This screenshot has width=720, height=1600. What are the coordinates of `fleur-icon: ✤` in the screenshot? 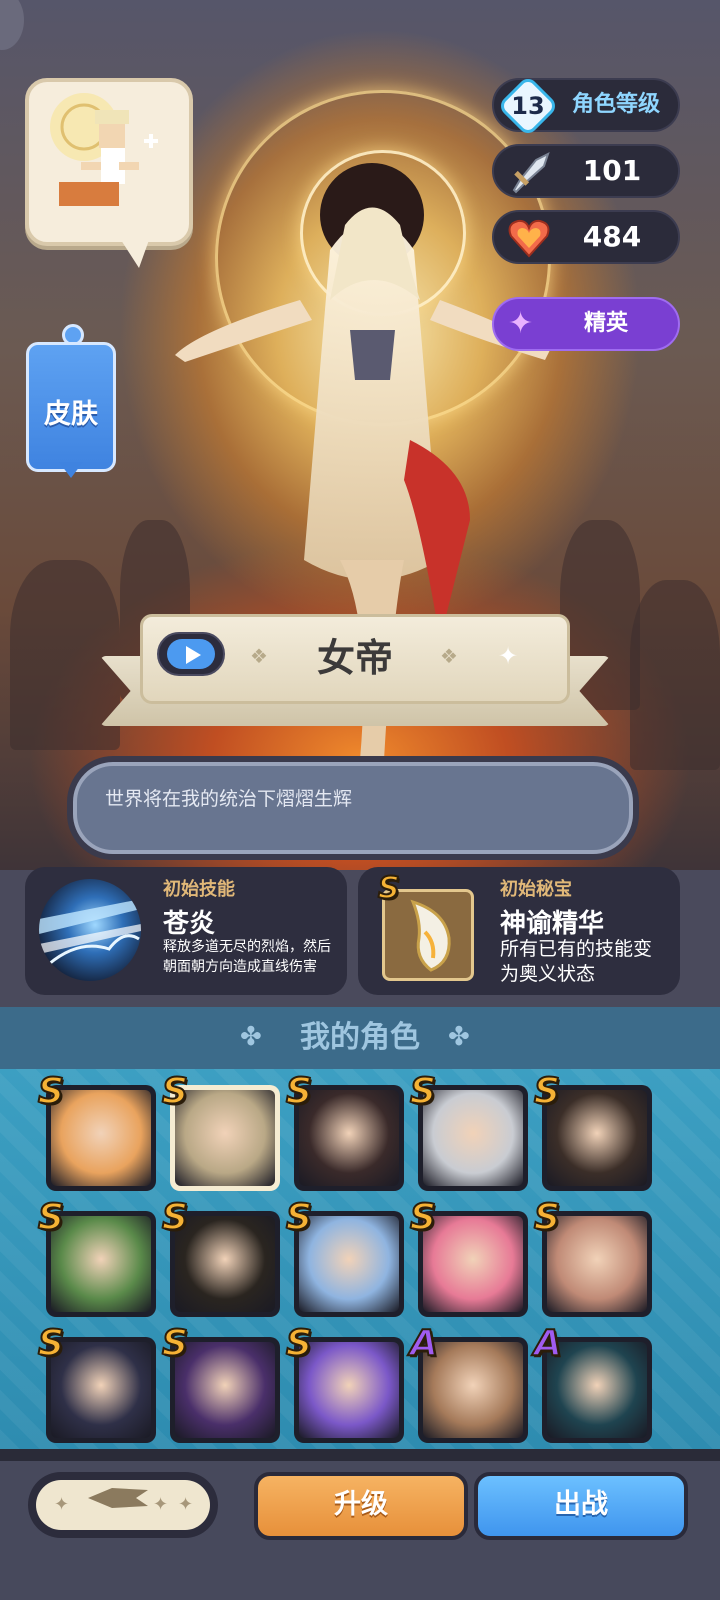 It's located at (459, 1037).